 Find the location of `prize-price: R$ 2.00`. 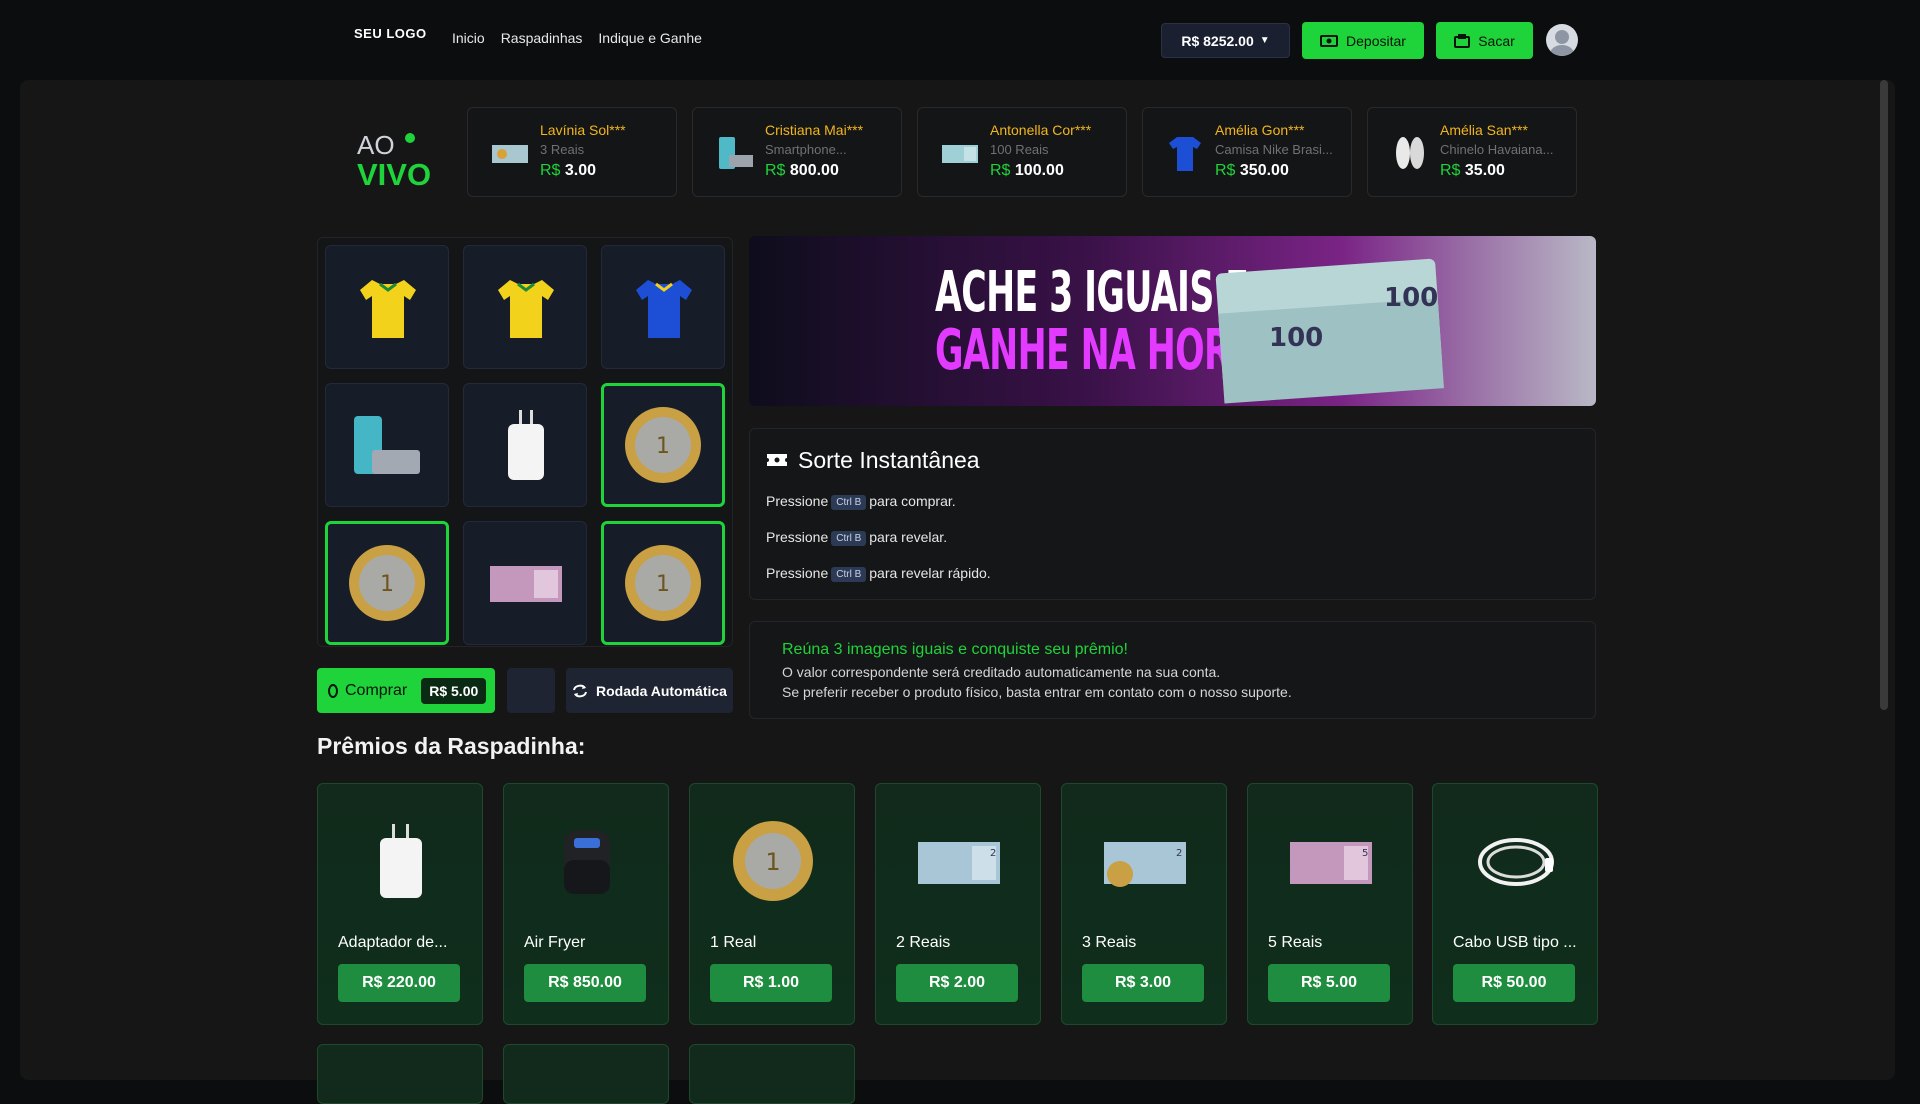

prize-price: R$ 2.00 is located at coordinates (957, 983).